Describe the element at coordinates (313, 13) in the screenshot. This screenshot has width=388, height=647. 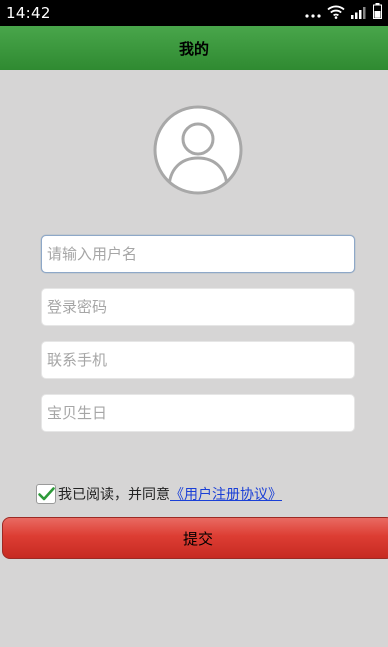
I see `dots-icon` at that location.